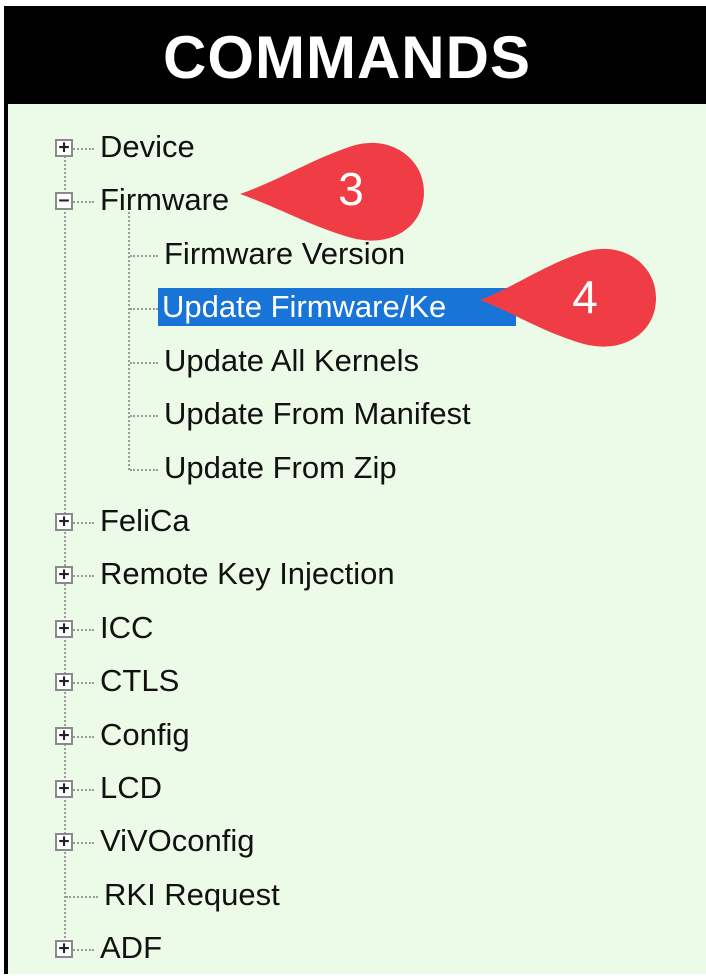 The image size is (706, 978). What do you see at coordinates (131, 948) in the screenshot?
I see `tree-item-adf: ADF` at bounding box center [131, 948].